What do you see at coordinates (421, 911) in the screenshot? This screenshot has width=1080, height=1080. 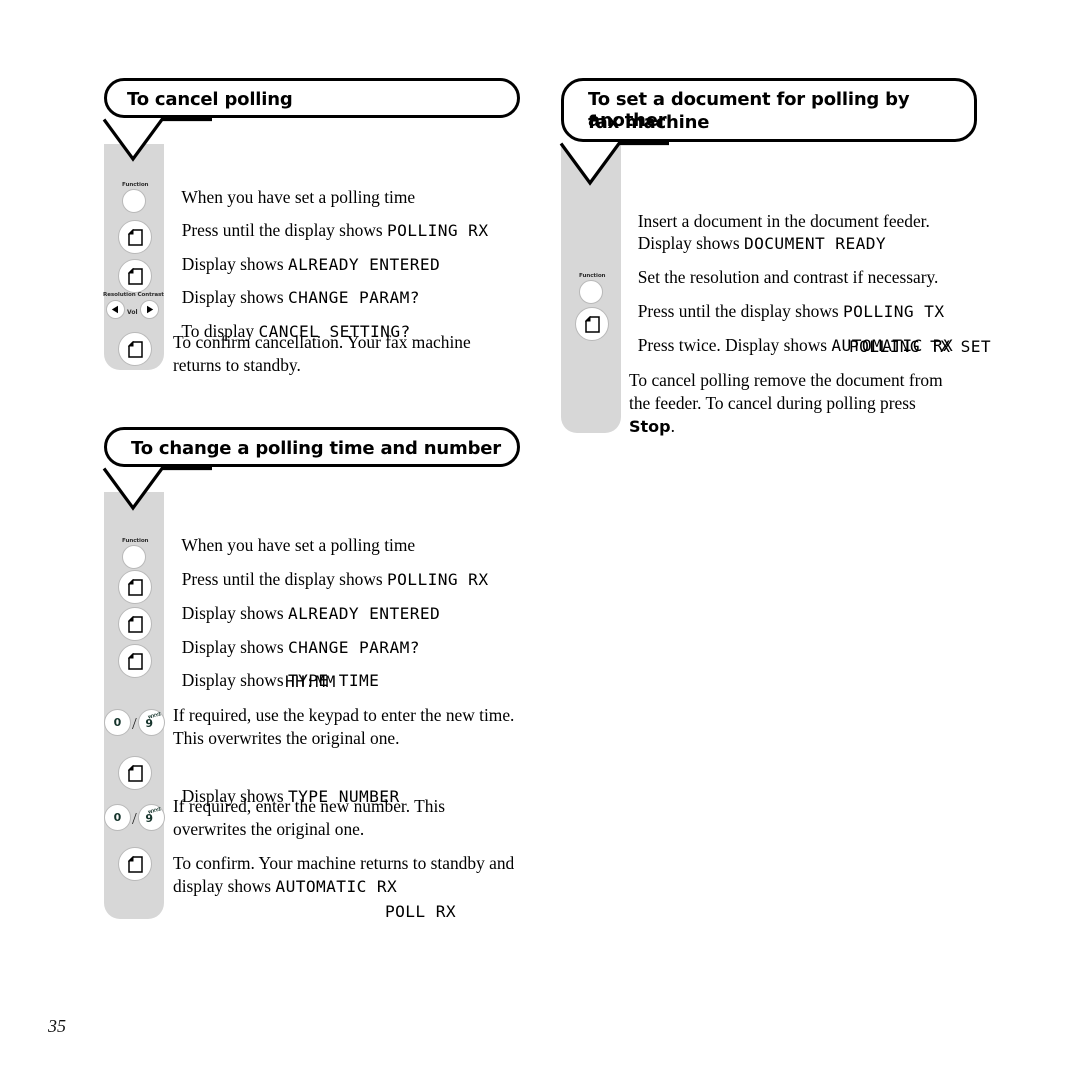 I see `lcd-display-text-secondary: POLL RX` at bounding box center [421, 911].